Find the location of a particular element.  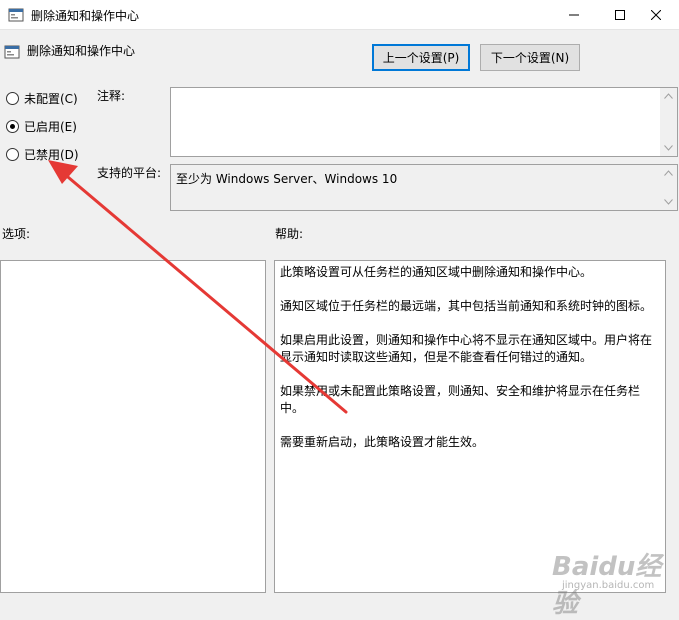

platform-value: 至少为 Windows Server、Windows 10 is located at coordinates (287, 179).